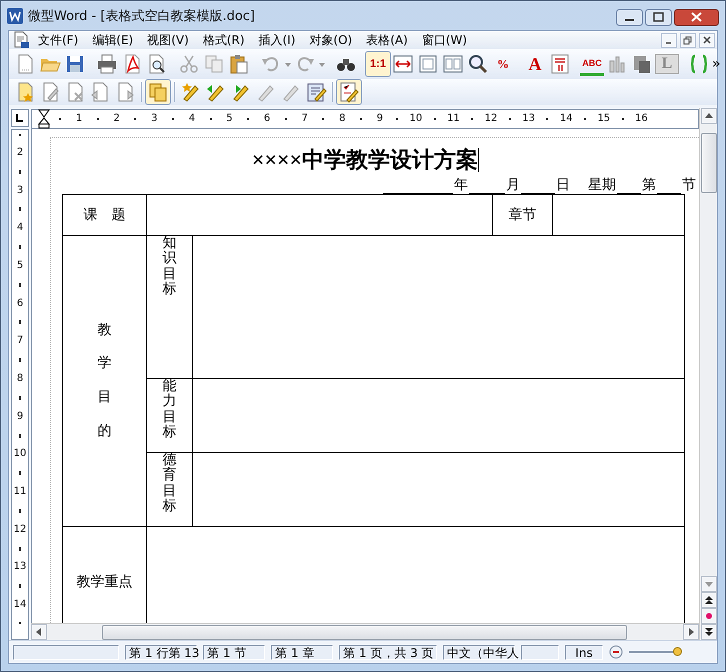 The width and height of the screenshot is (726, 672). I want to click on table-cell: 德育目标, so click(169, 484).